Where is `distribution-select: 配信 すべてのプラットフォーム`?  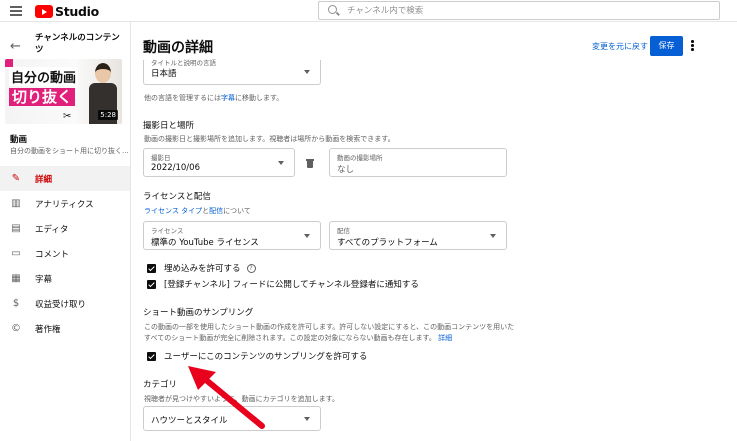
distribution-select: 配信 すべてのプラットフォーム is located at coordinates (418, 235).